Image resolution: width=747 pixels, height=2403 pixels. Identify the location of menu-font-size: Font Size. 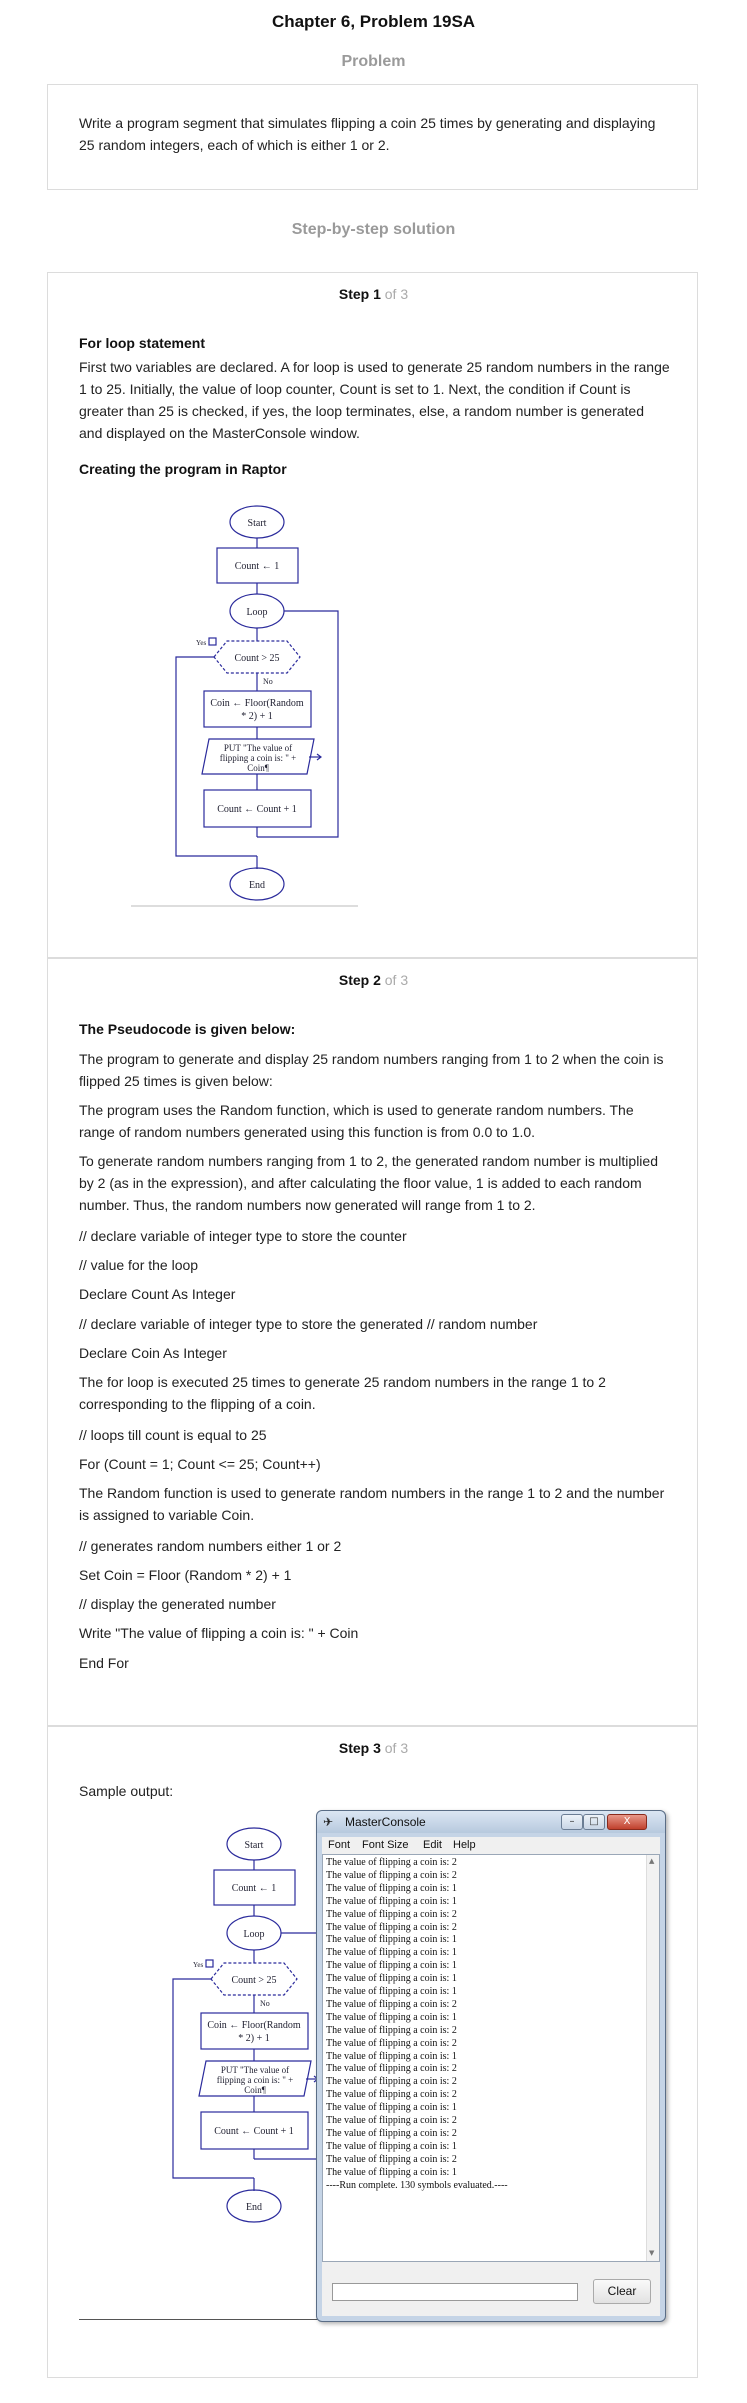
(385, 1845).